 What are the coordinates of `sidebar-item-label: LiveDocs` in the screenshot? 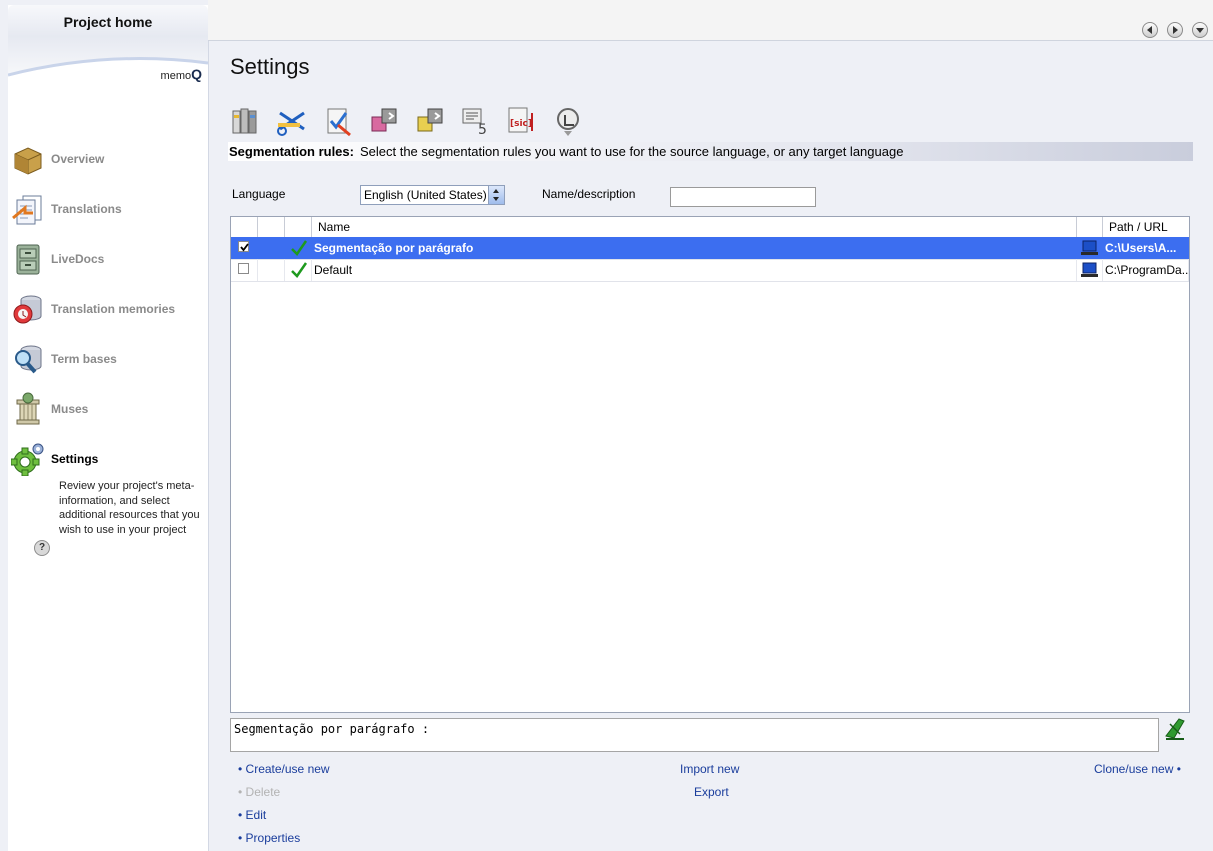 It's located at (78, 259).